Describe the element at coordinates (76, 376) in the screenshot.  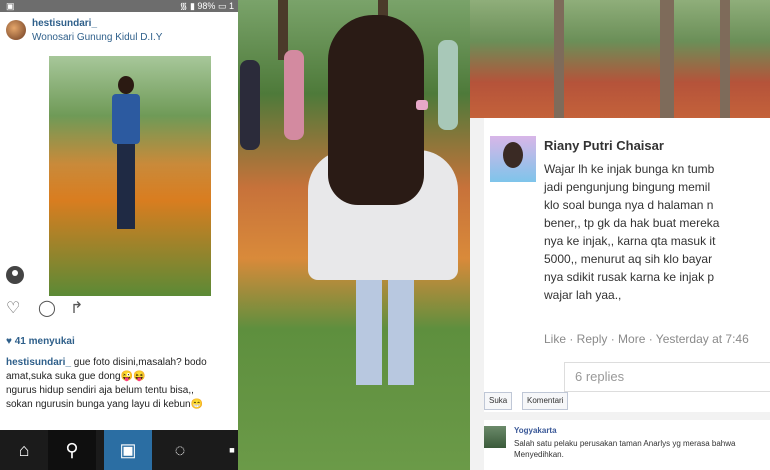
I see `caption-line-2: amat,suka suka gue dong😜😝` at that location.